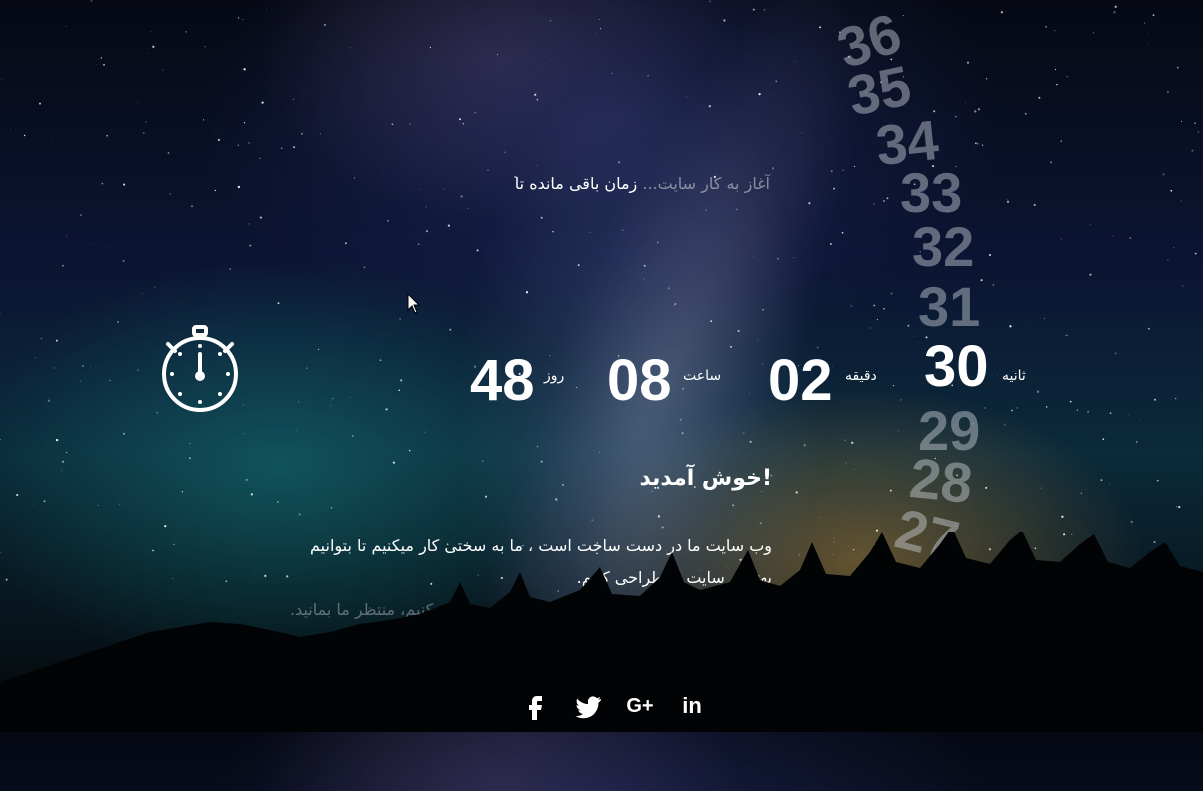 This screenshot has width=1203, height=791. What do you see at coordinates (554, 376) in the screenshot?
I see `days-label: روز` at bounding box center [554, 376].